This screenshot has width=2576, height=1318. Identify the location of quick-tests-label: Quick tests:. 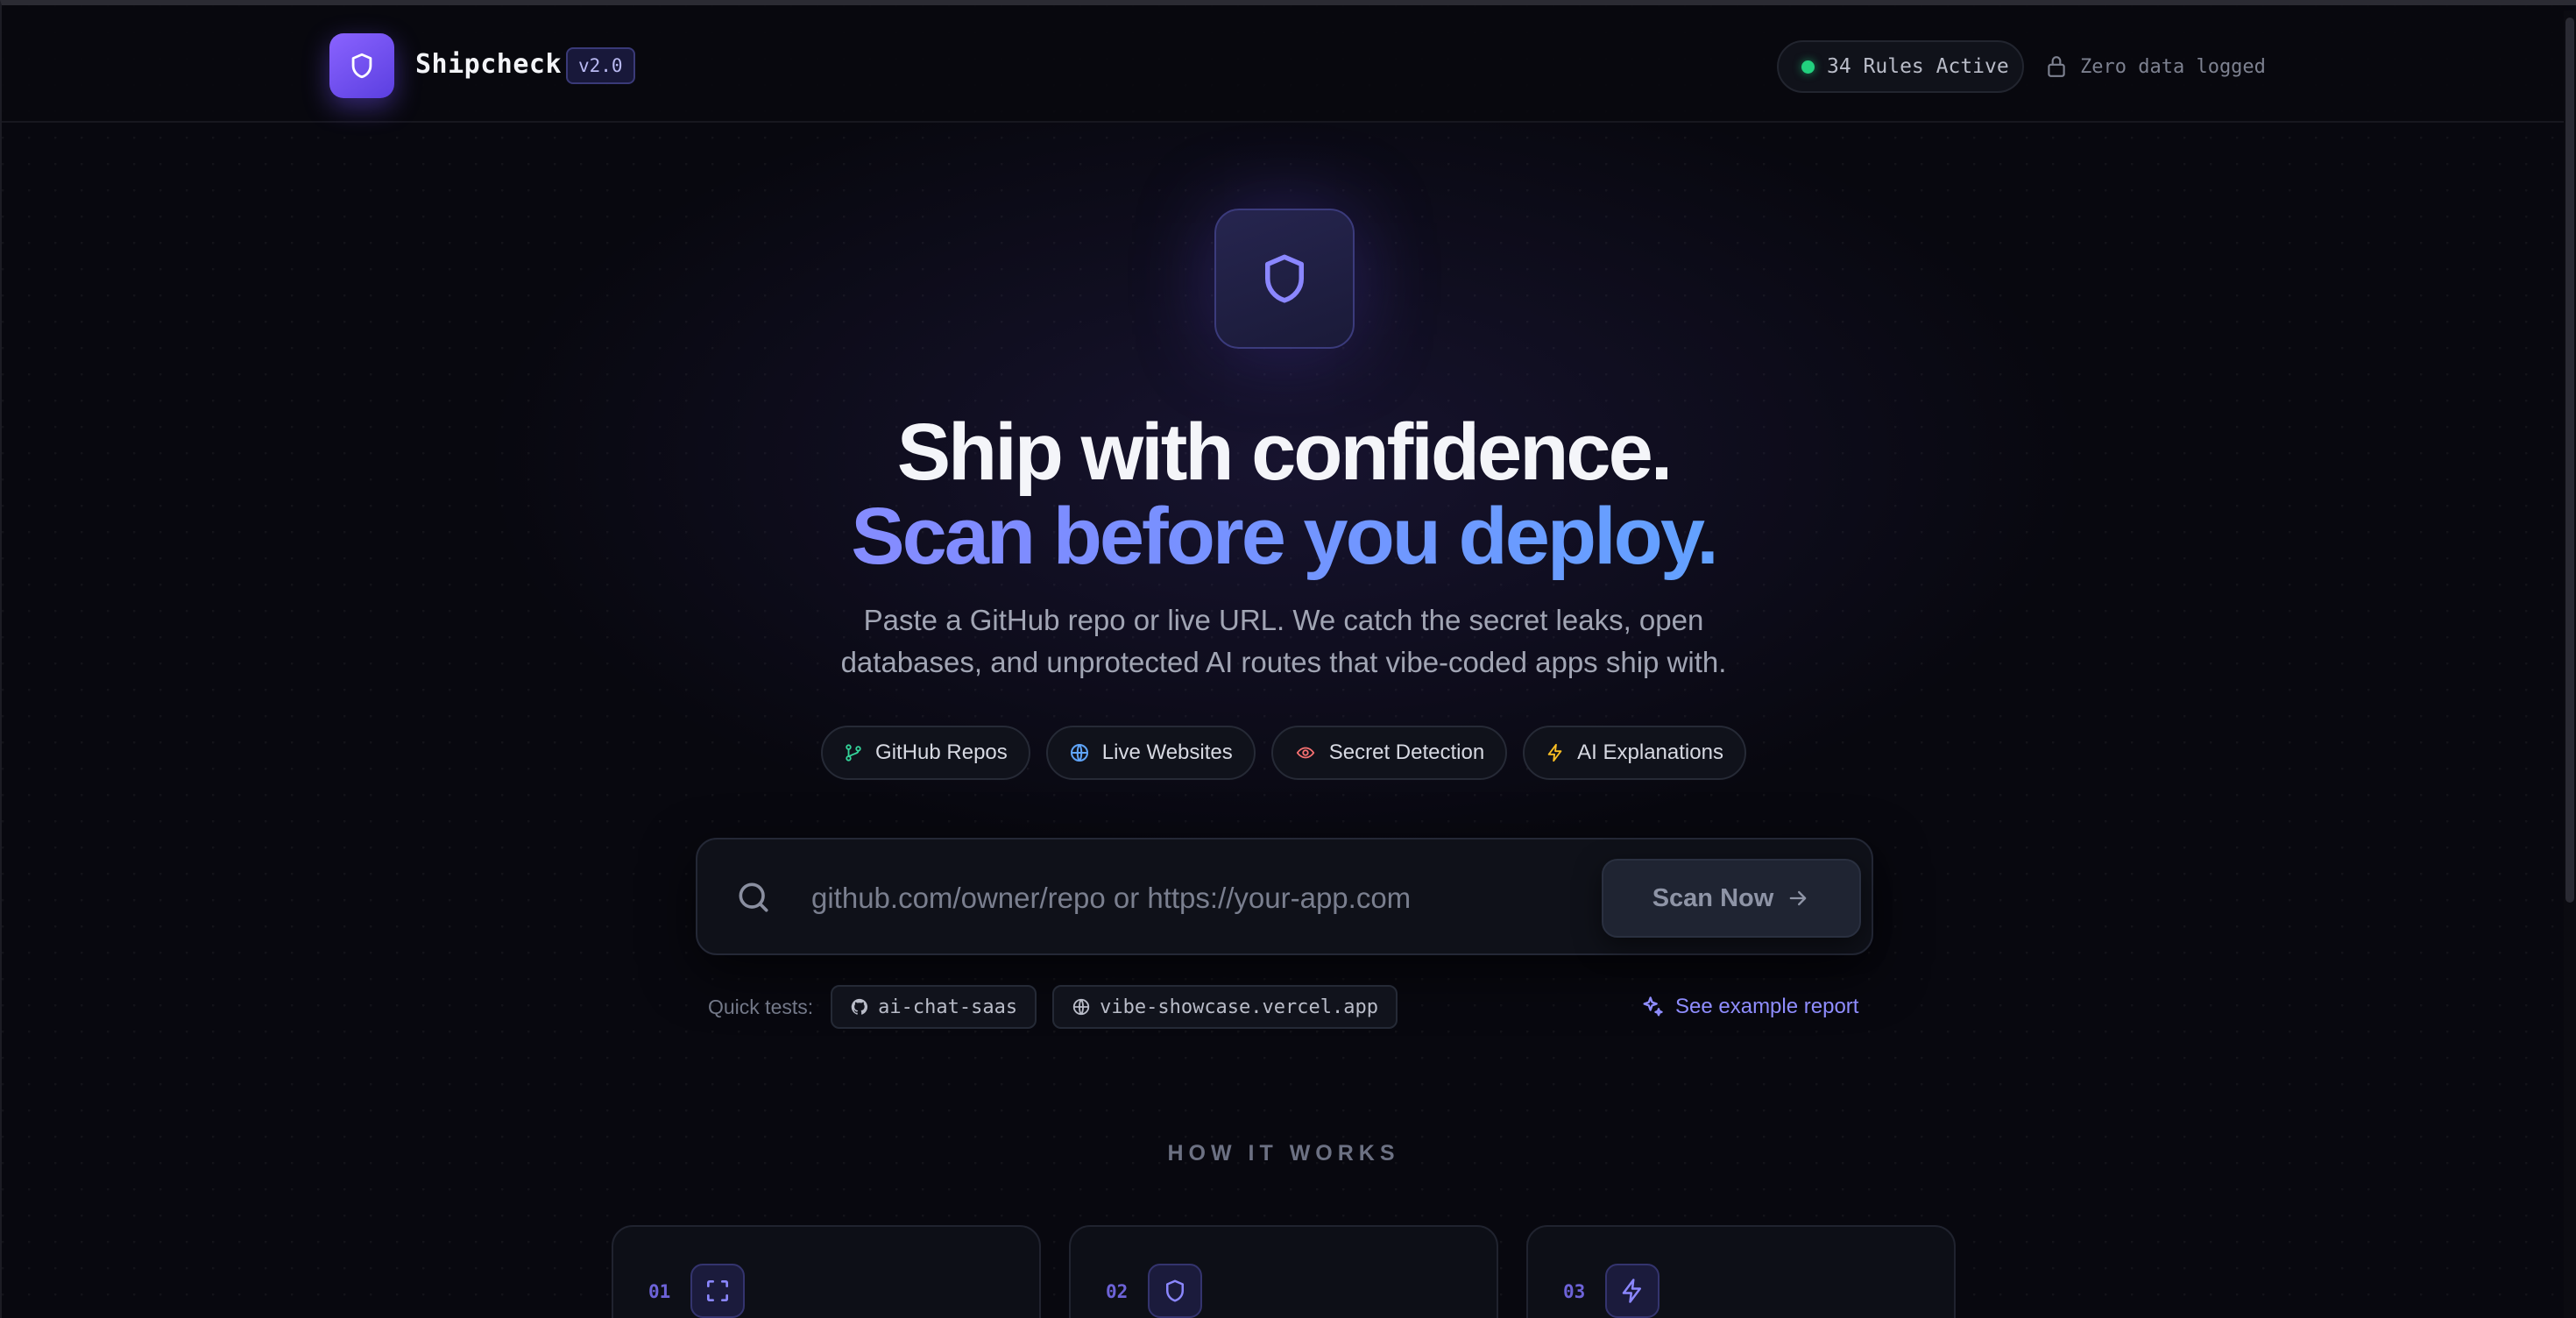
(761, 1007).